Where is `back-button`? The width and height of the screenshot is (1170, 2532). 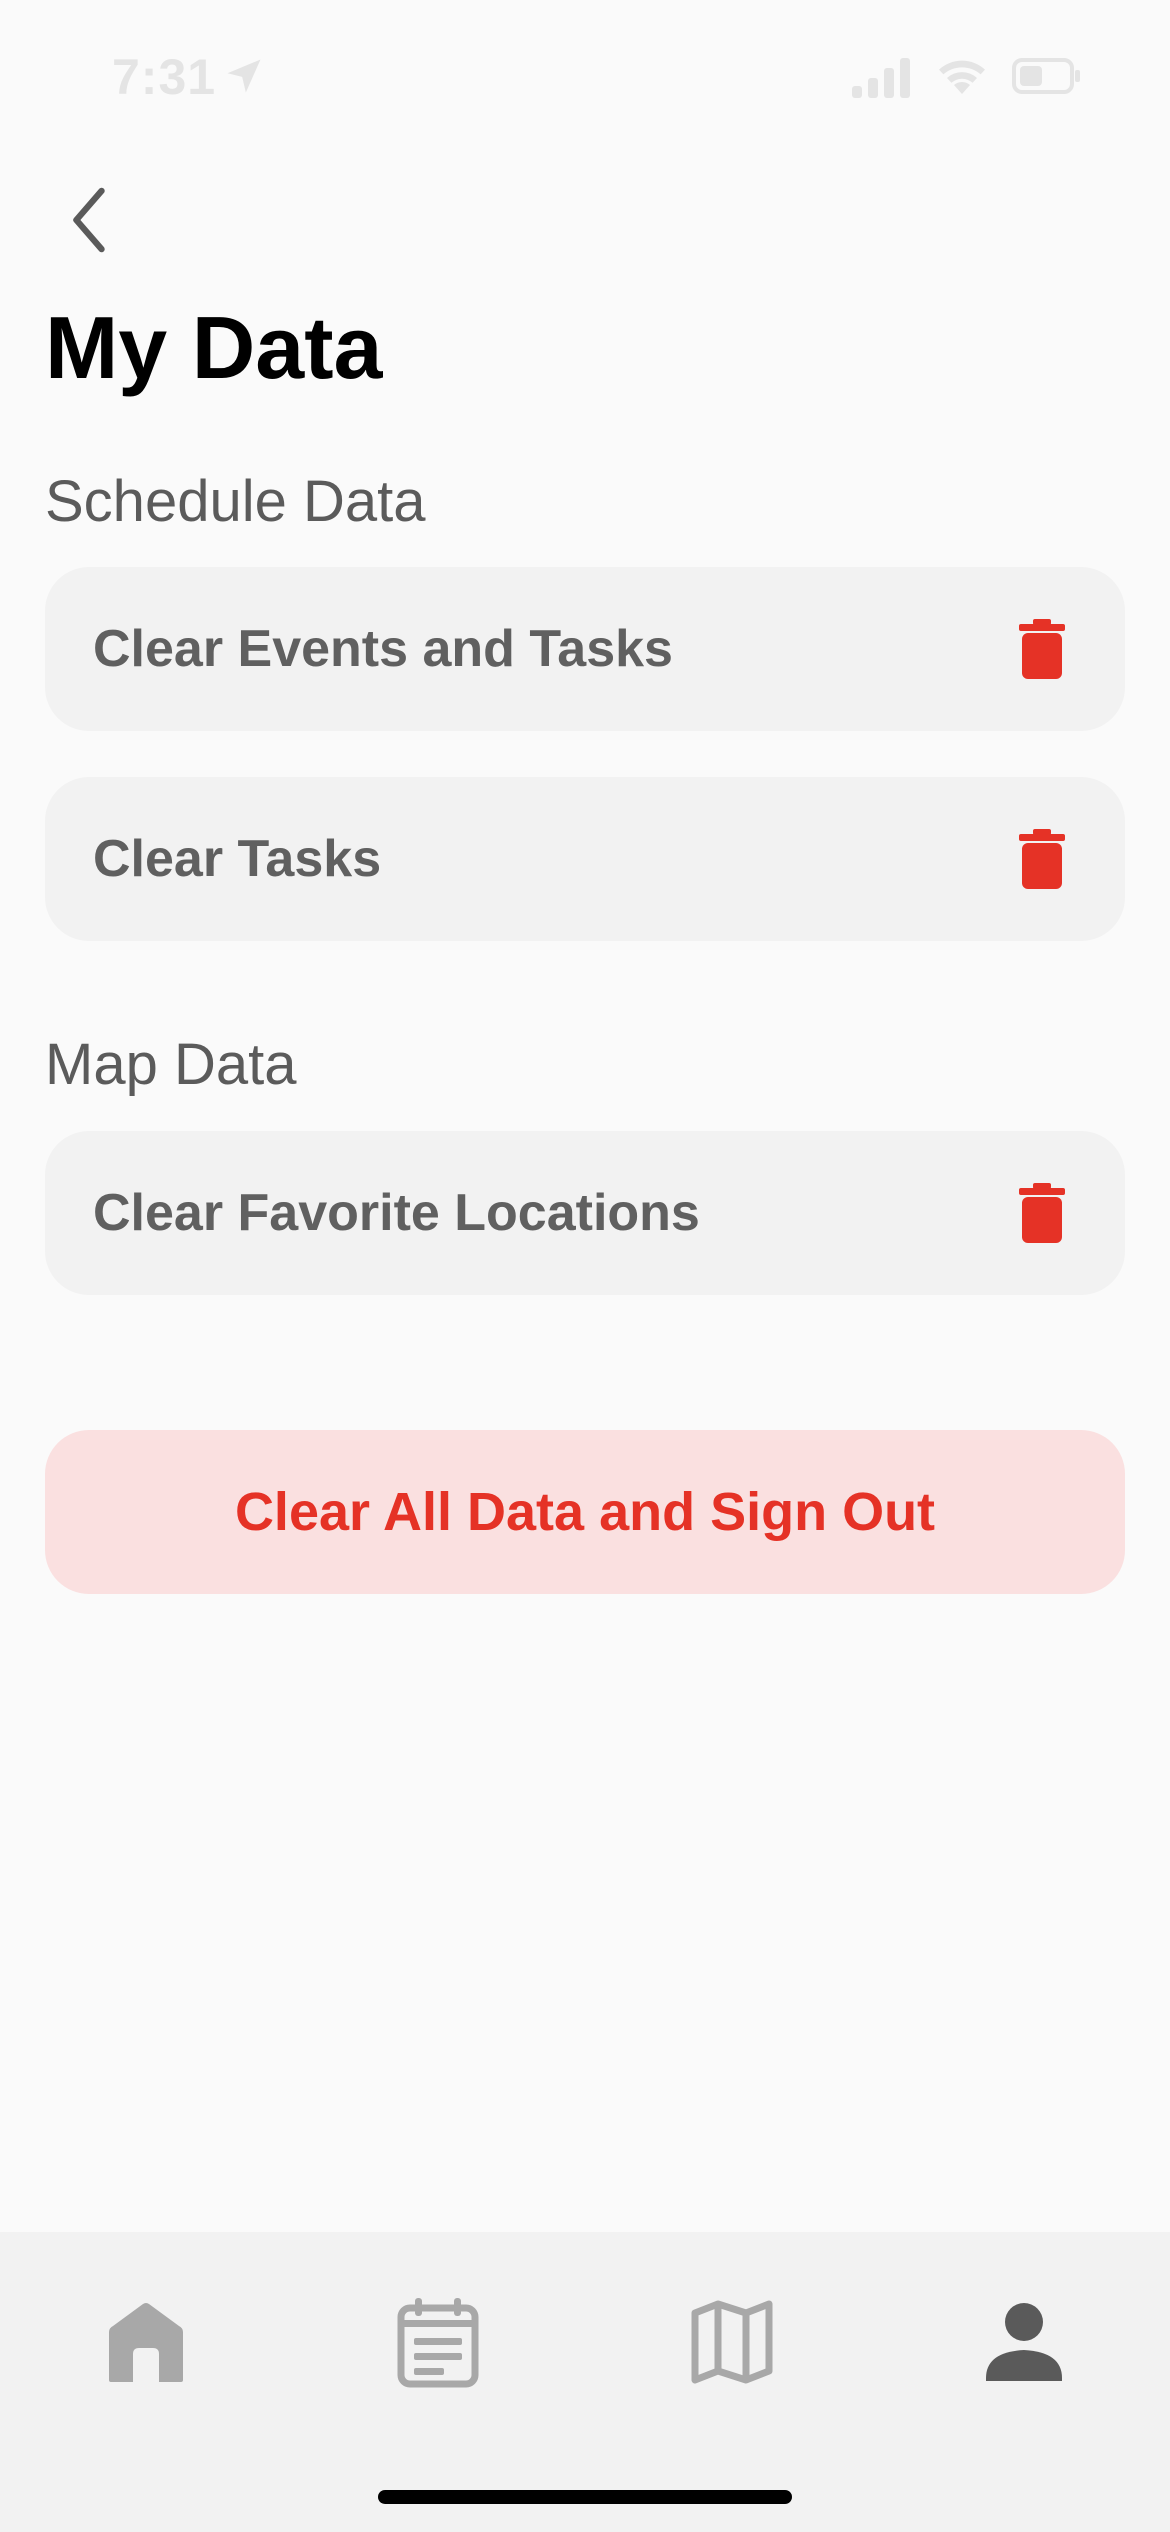
back-button is located at coordinates (88, 220).